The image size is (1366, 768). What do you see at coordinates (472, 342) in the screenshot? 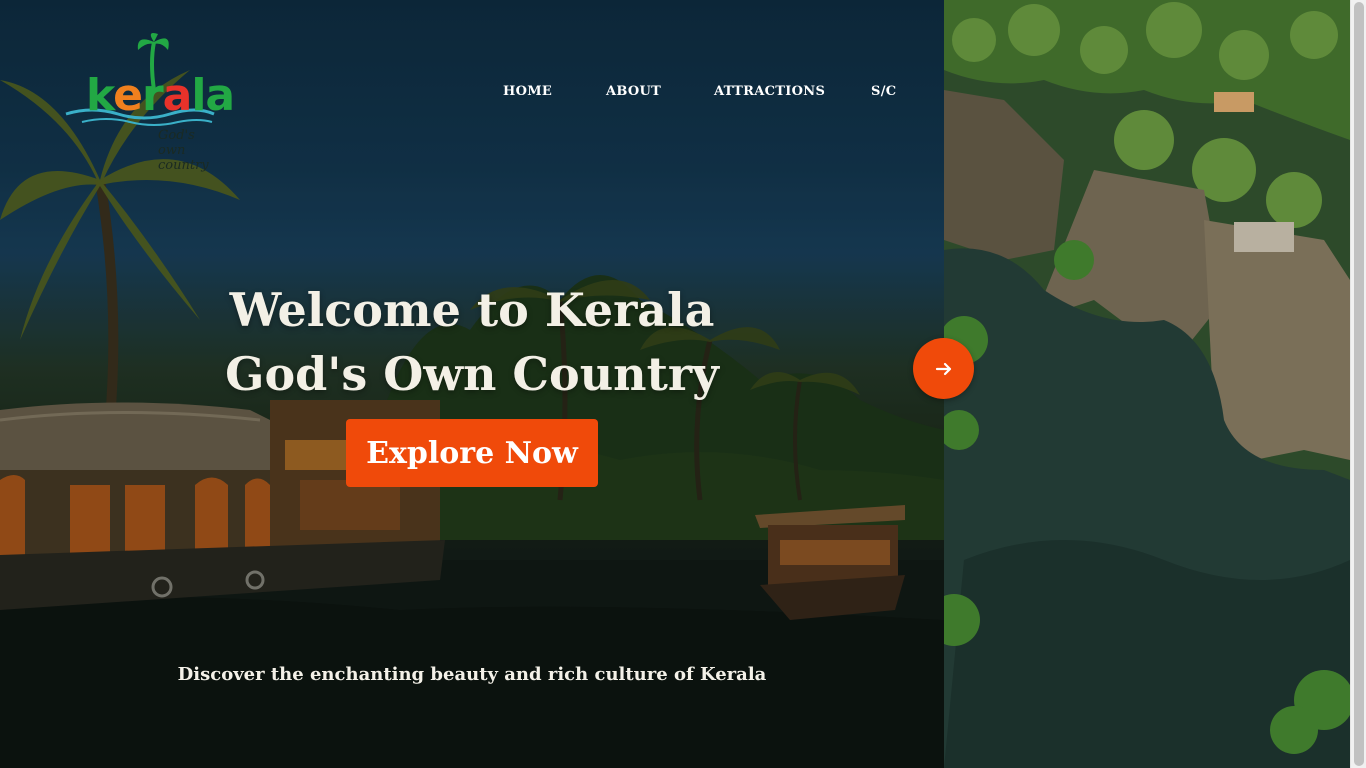
I see `hero-title: Welcome to Kerala God's Own Country` at bounding box center [472, 342].